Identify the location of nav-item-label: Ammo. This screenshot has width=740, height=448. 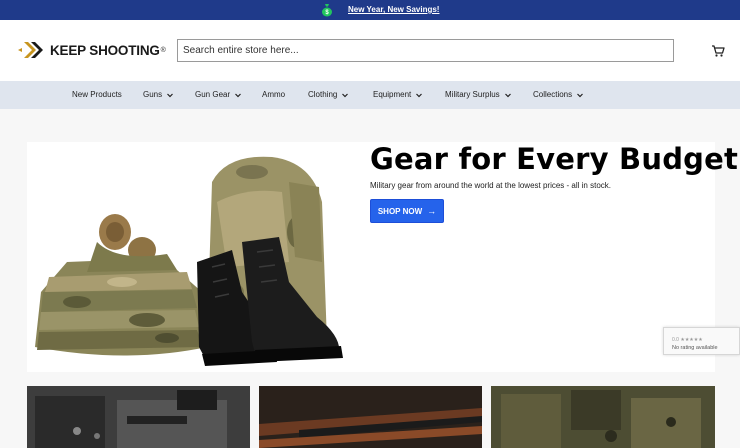
(274, 94).